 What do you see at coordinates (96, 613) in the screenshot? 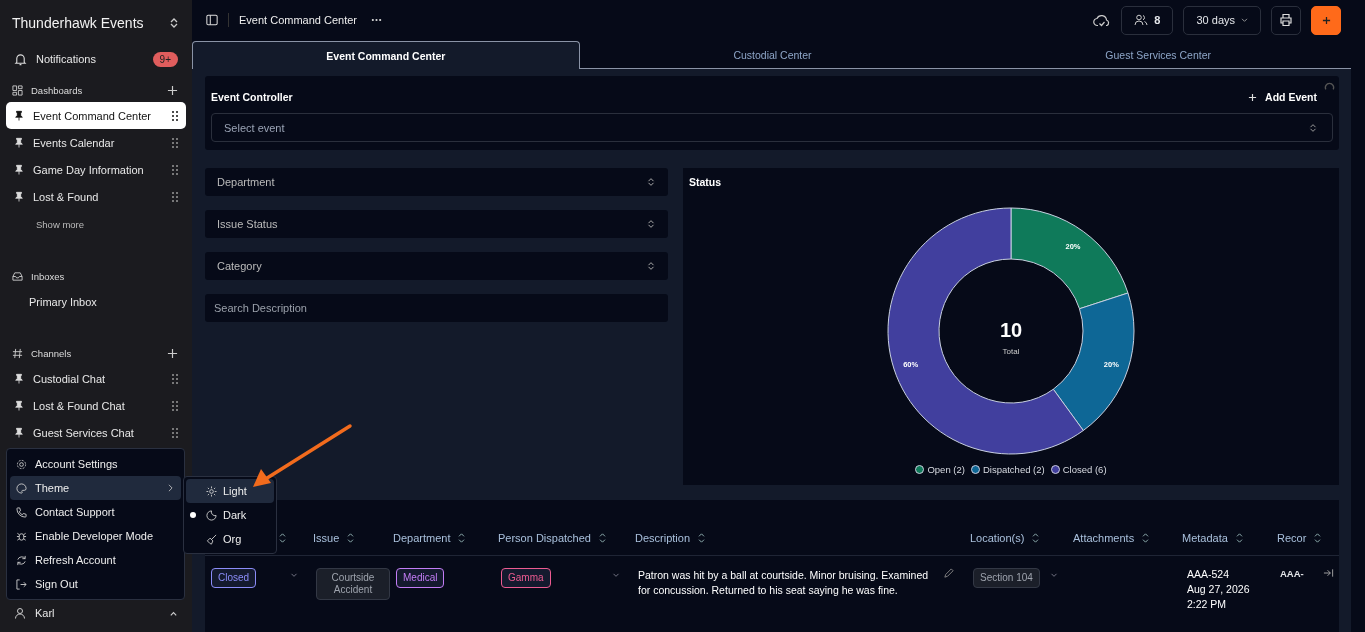
I see `user-item: Karl` at bounding box center [96, 613].